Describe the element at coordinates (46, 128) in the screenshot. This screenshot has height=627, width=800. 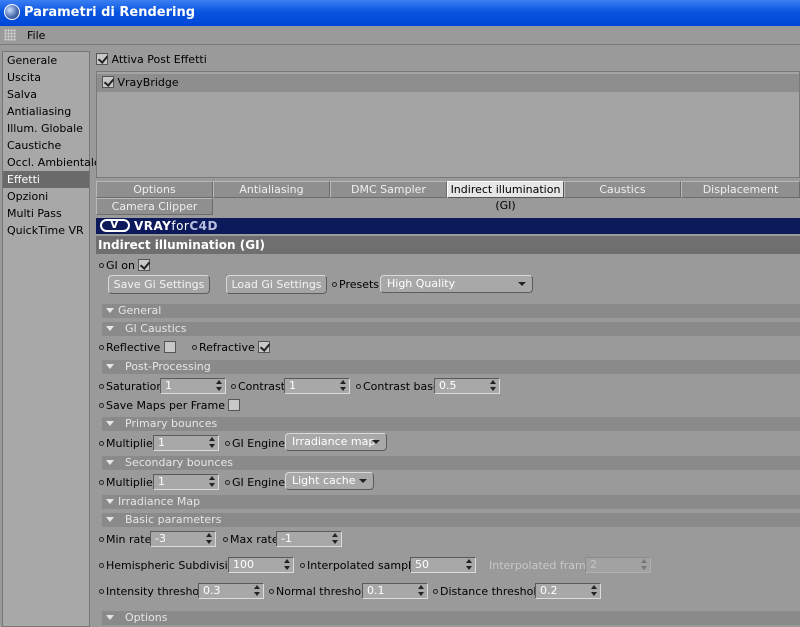
I see `sidebar-item-illum-globale: Illum. Globale` at that location.